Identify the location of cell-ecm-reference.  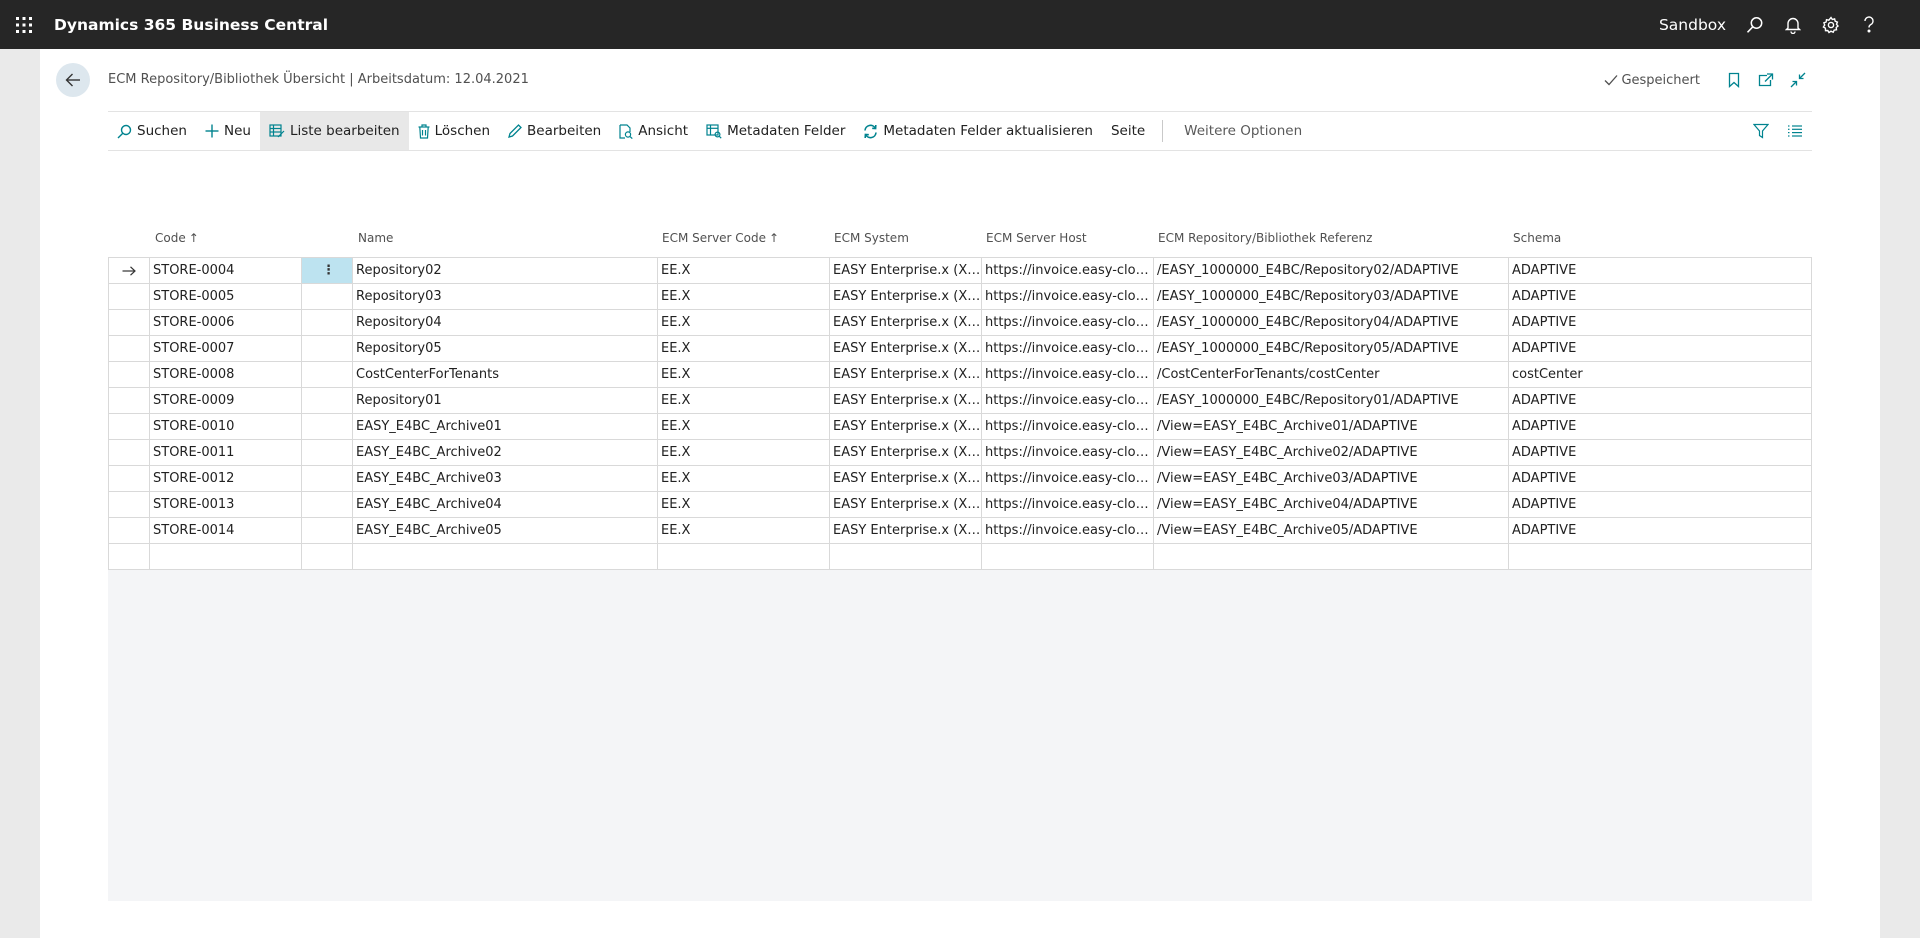
(1330, 556).